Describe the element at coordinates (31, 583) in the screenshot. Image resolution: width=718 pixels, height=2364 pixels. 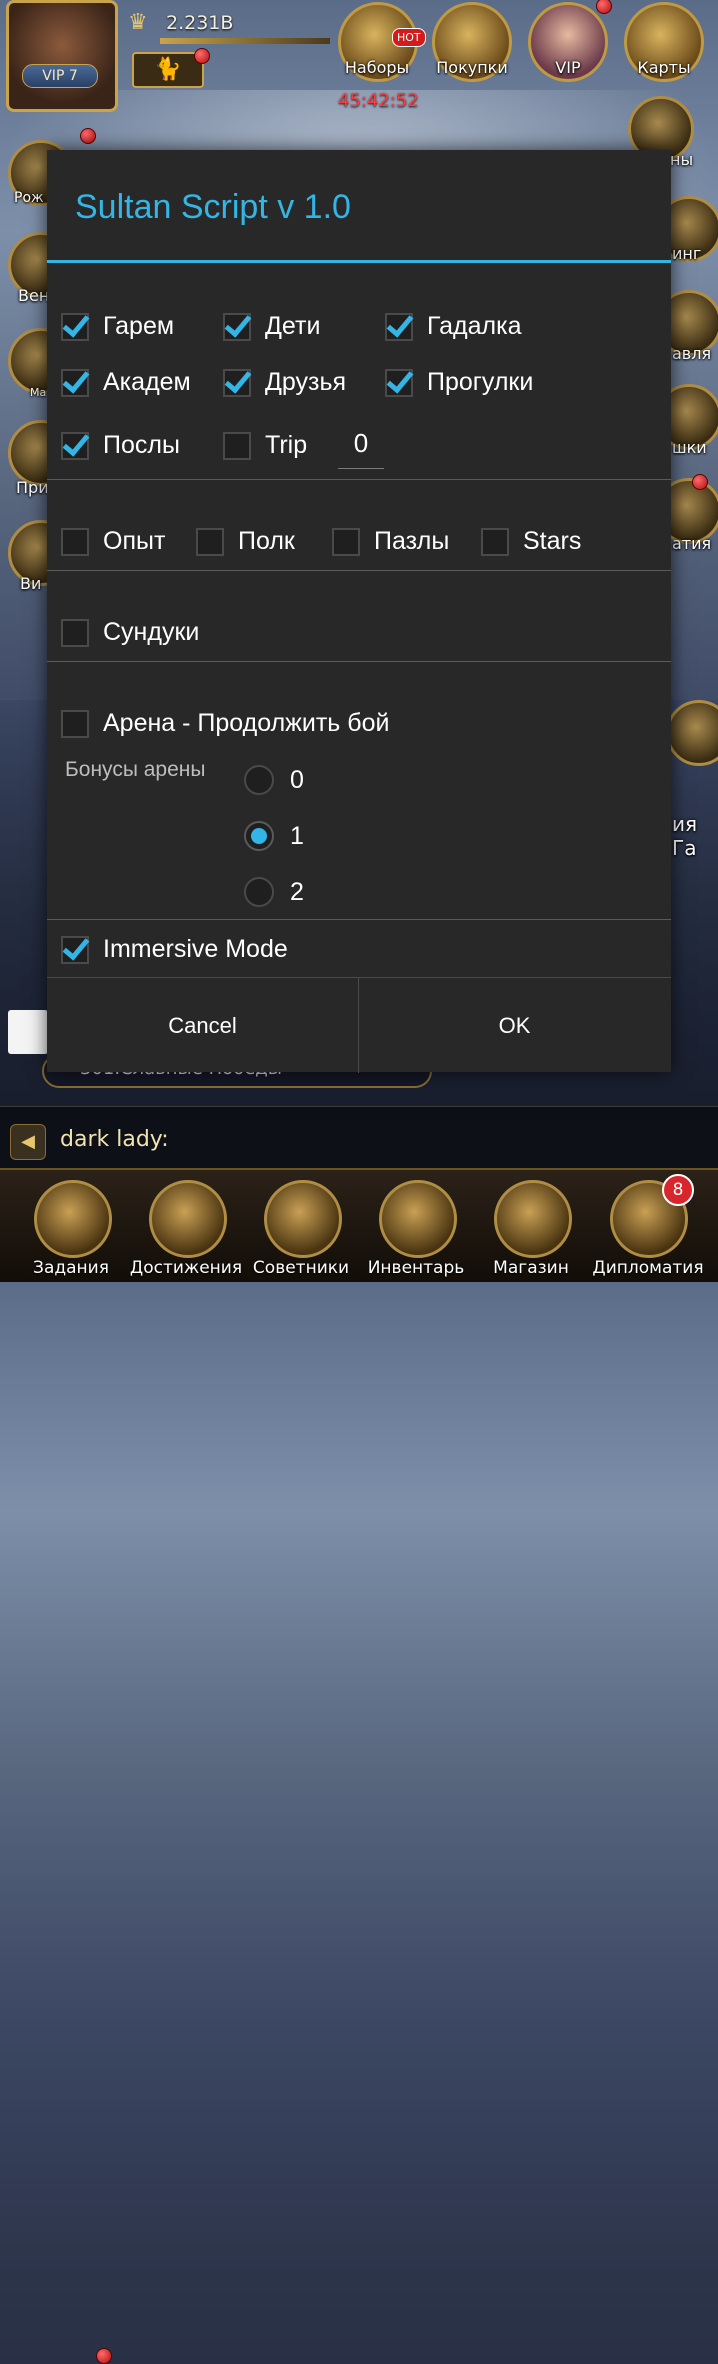
I see `side-label: Ви` at that location.